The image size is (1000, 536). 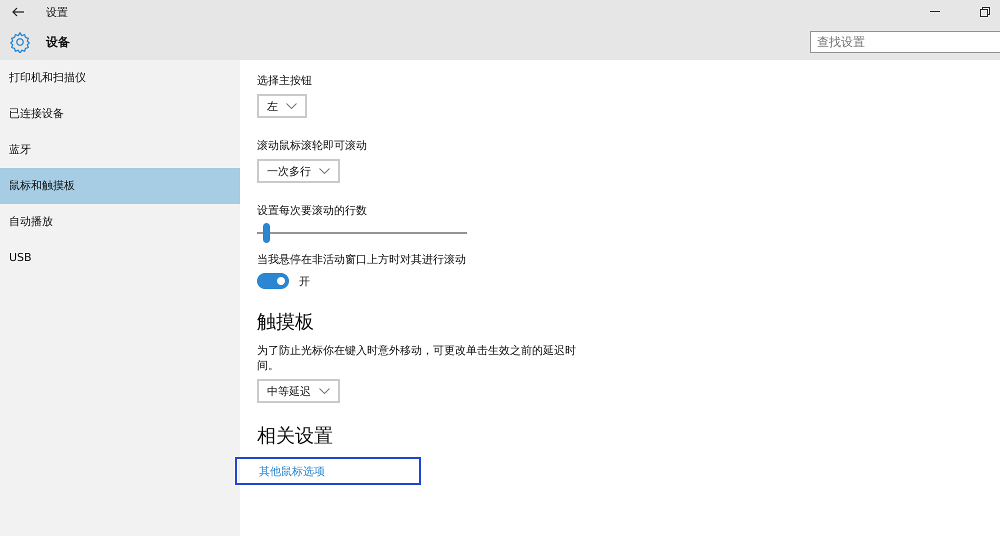 I want to click on dropdown: 左, so click(x=282, y=106).